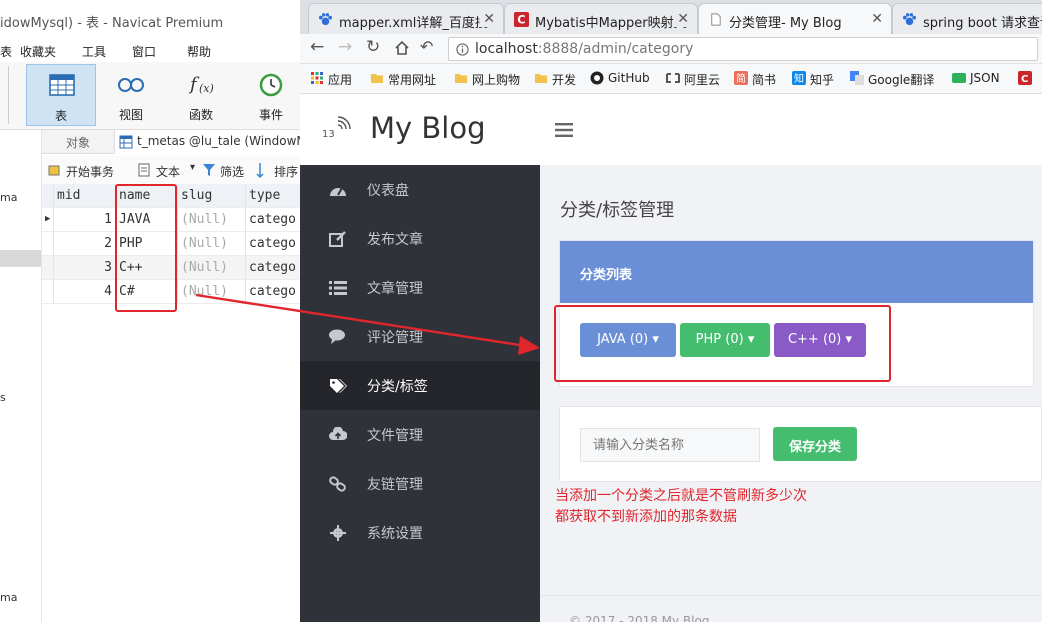 This screenshot has width=1042, height=622. What do you see at coordinates (232, 171) in the screenshot?
I see `filter-button: 筛选` at bounding box center [232, 171].